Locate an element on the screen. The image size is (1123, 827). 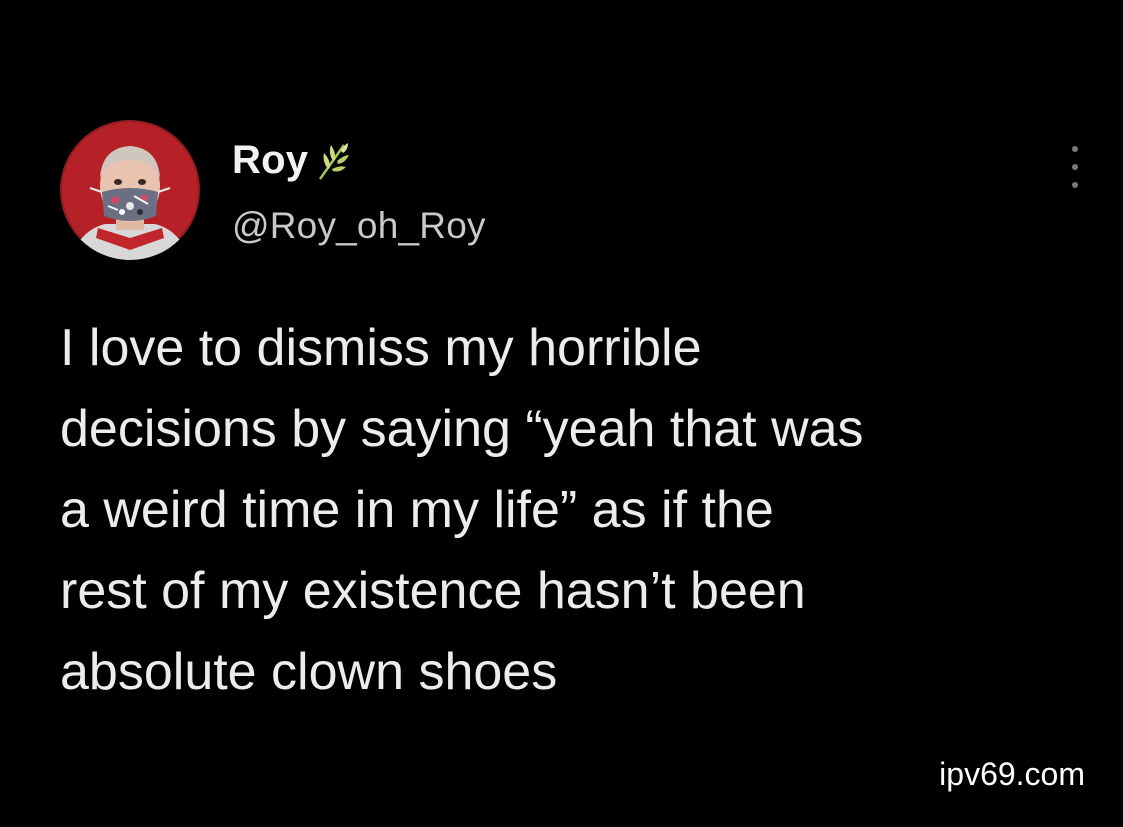
tweet-text-line: a weird time in my life” as if the is located at coordinates (417, 510).